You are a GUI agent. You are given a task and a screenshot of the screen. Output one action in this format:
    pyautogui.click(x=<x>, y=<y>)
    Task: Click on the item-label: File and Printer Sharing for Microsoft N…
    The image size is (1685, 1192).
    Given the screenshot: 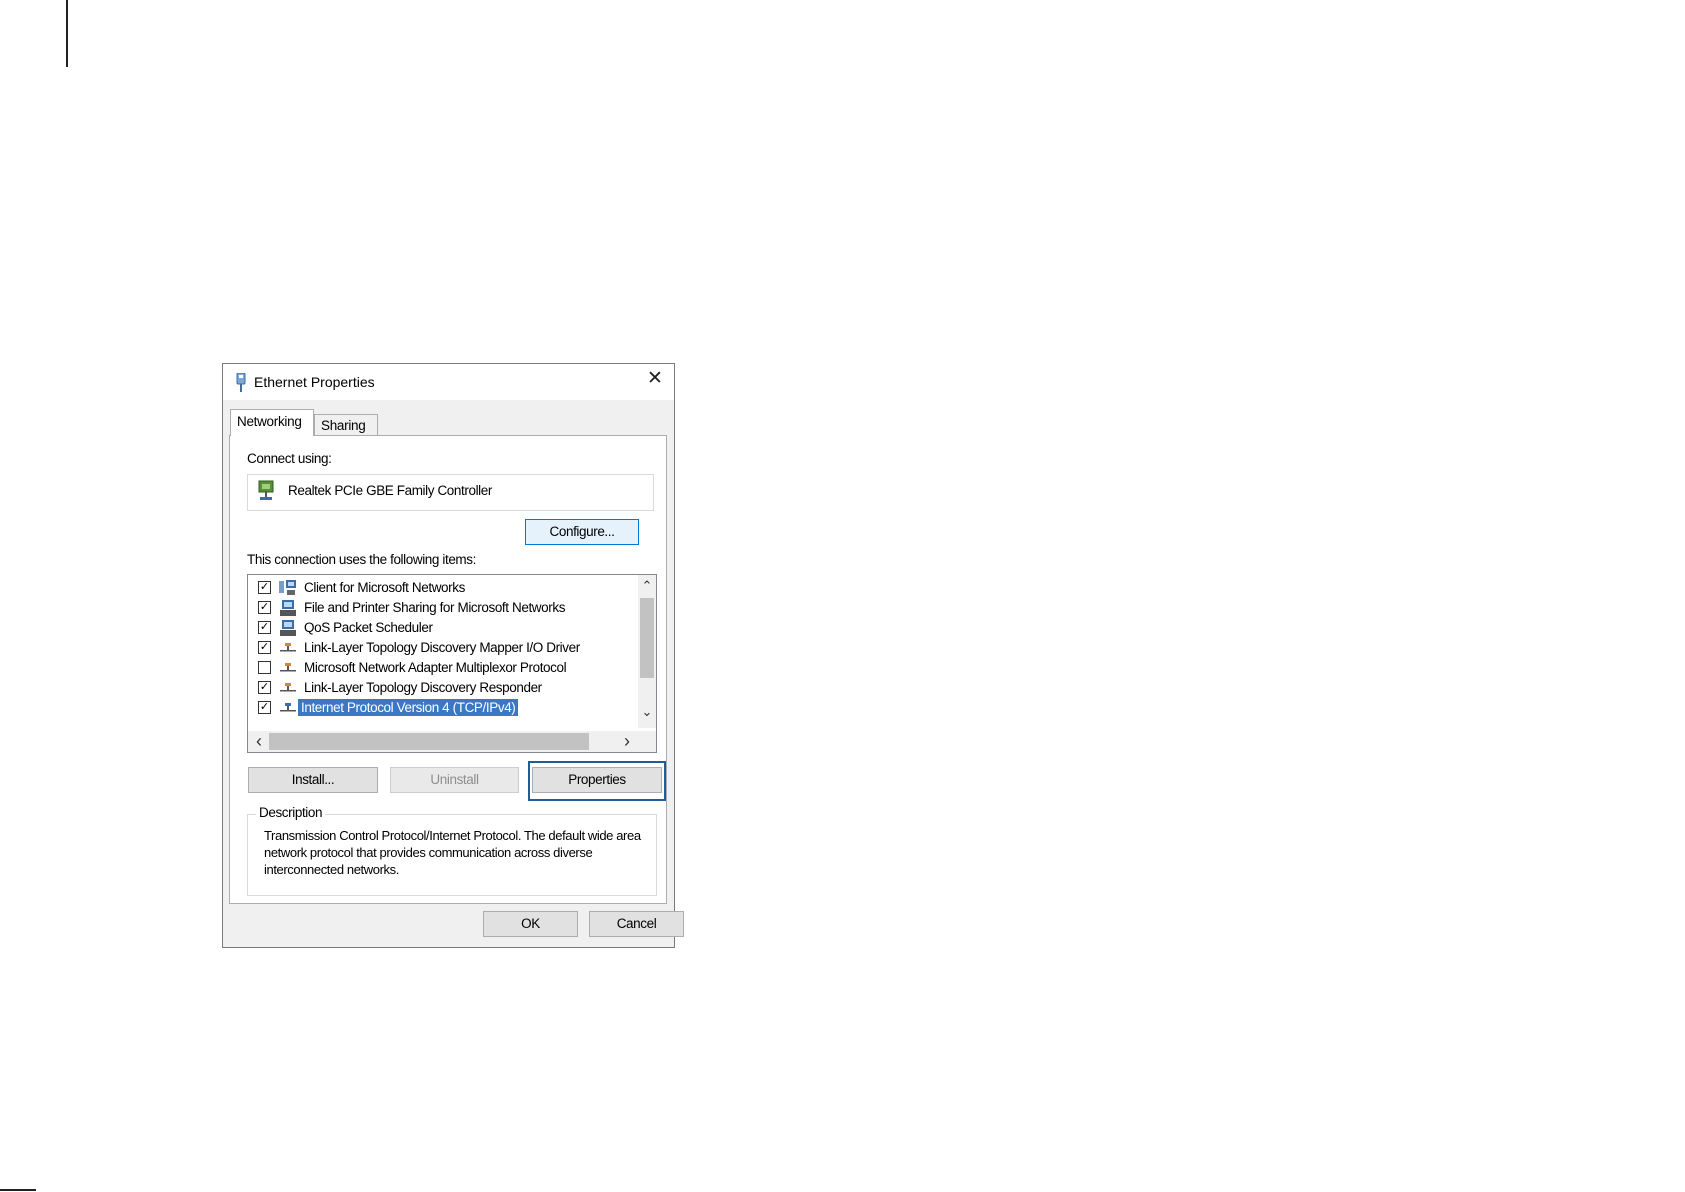 What is the action you would take?
    pyautogui.click(x=435, y=607)
    